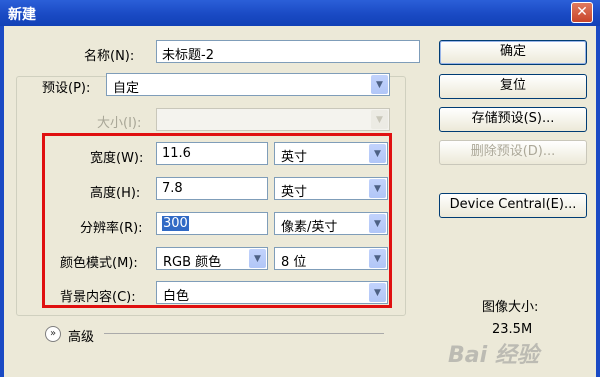 The image size is (600, 377). Describe the element at coordinates (510, 307) in the screenshot. I see `image-size-label: 图像大小:` at that location.